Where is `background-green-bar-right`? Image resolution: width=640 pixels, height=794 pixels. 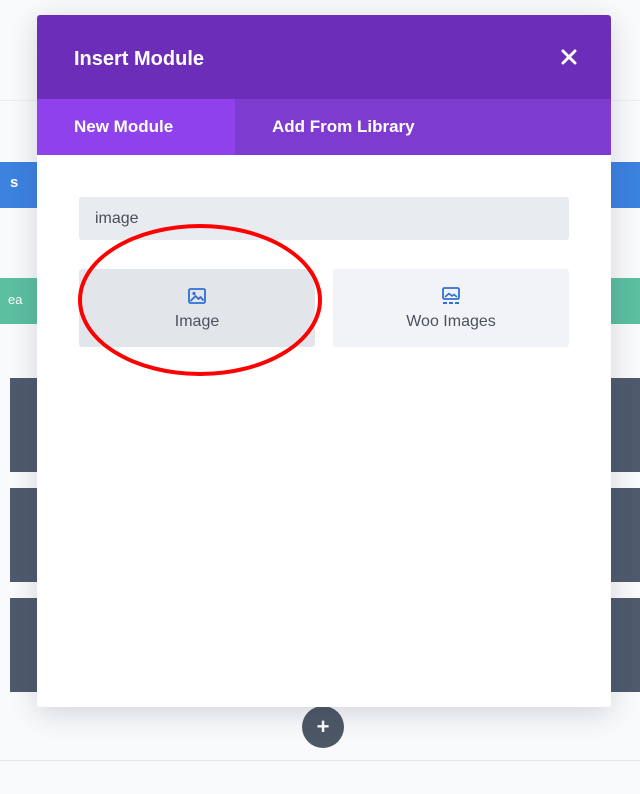
background-green-bar-right is located at coordinates (625, 301).